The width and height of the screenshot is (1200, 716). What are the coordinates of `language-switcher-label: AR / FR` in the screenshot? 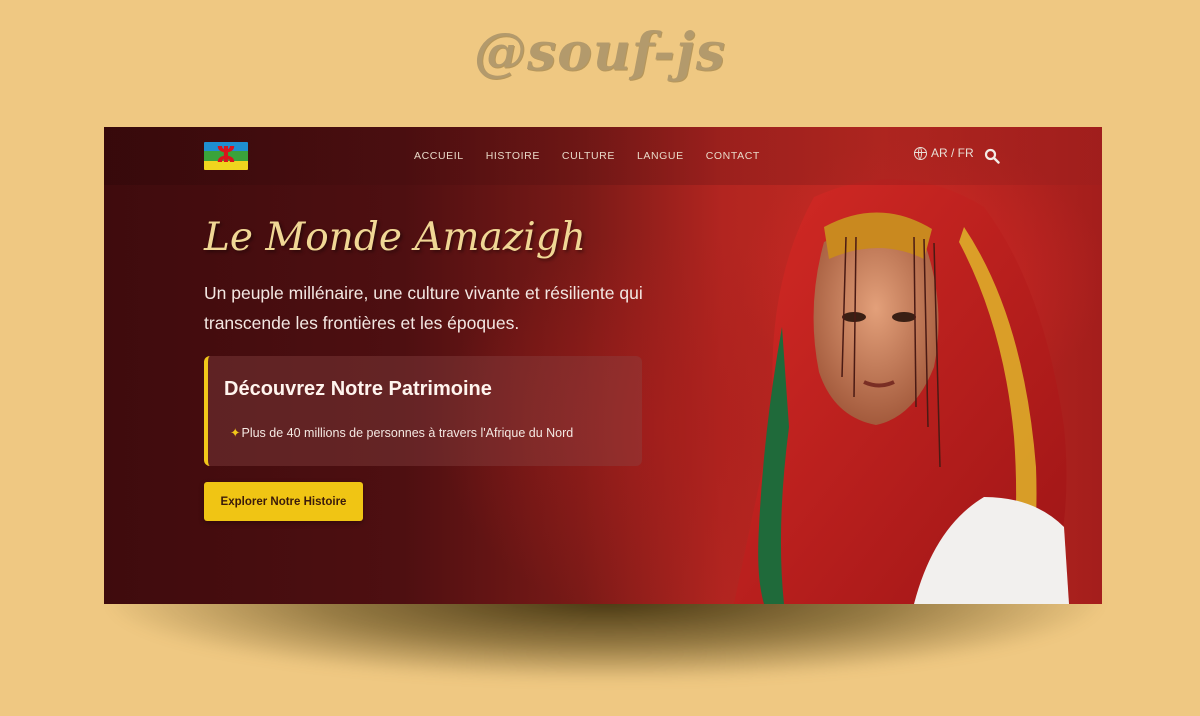 It's located at (952, 153).